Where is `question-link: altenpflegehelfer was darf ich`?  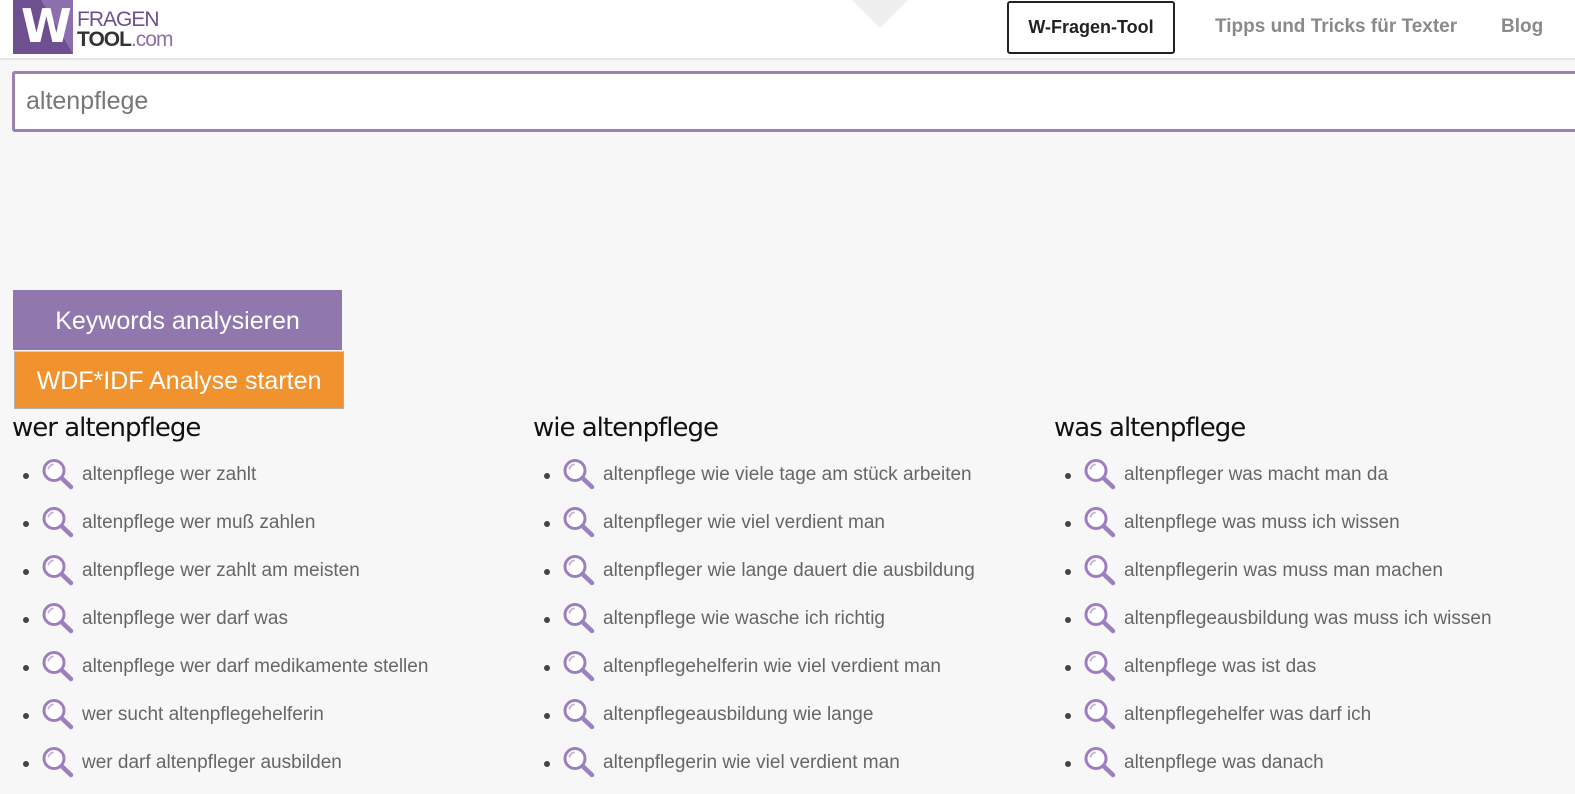 question-link: altenpflegehelfer was darf ich is located at coordinates (1247, 715).